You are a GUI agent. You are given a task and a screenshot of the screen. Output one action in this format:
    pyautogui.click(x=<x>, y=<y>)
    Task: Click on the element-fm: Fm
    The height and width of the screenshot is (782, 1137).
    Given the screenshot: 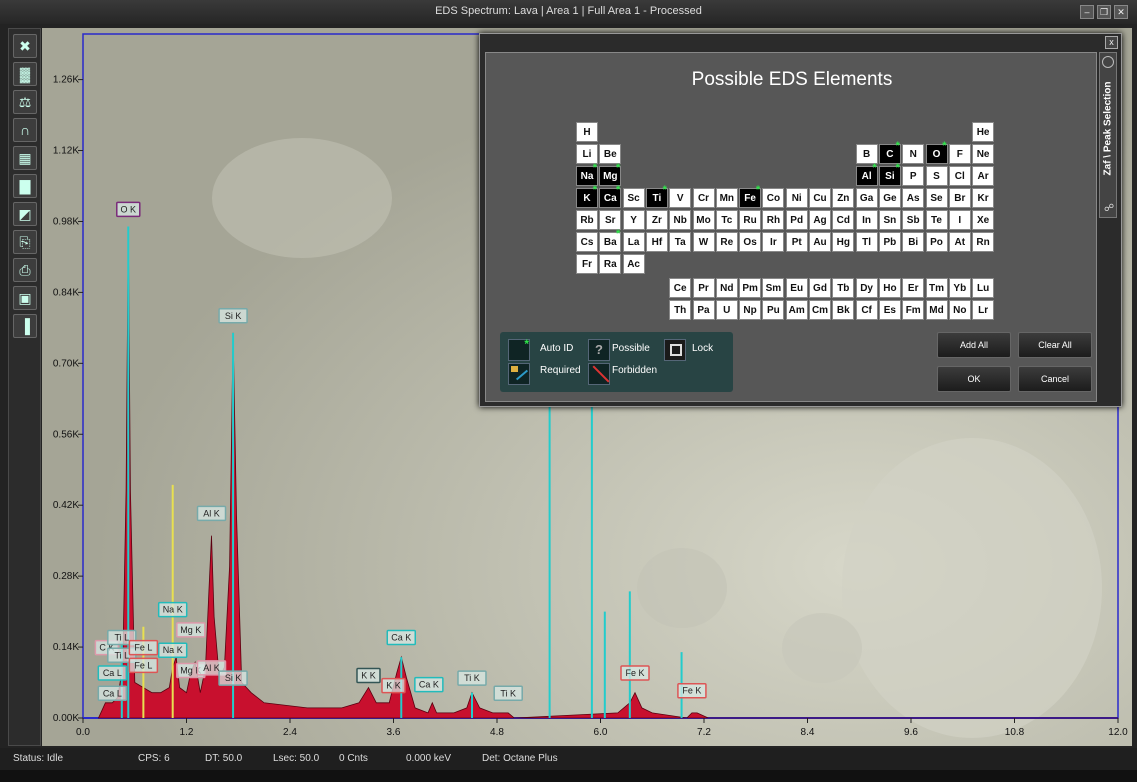 What is the action you would take?
    pyautogui.click(x=913, y=310)
    